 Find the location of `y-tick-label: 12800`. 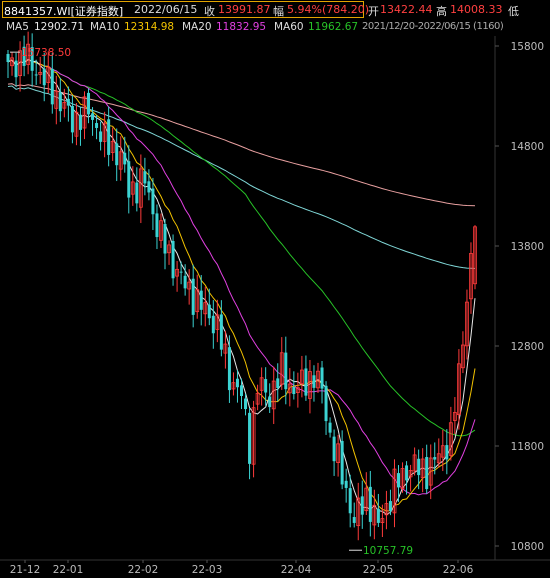

y-tick-label: 12800 is located at coordinates (527, 347).